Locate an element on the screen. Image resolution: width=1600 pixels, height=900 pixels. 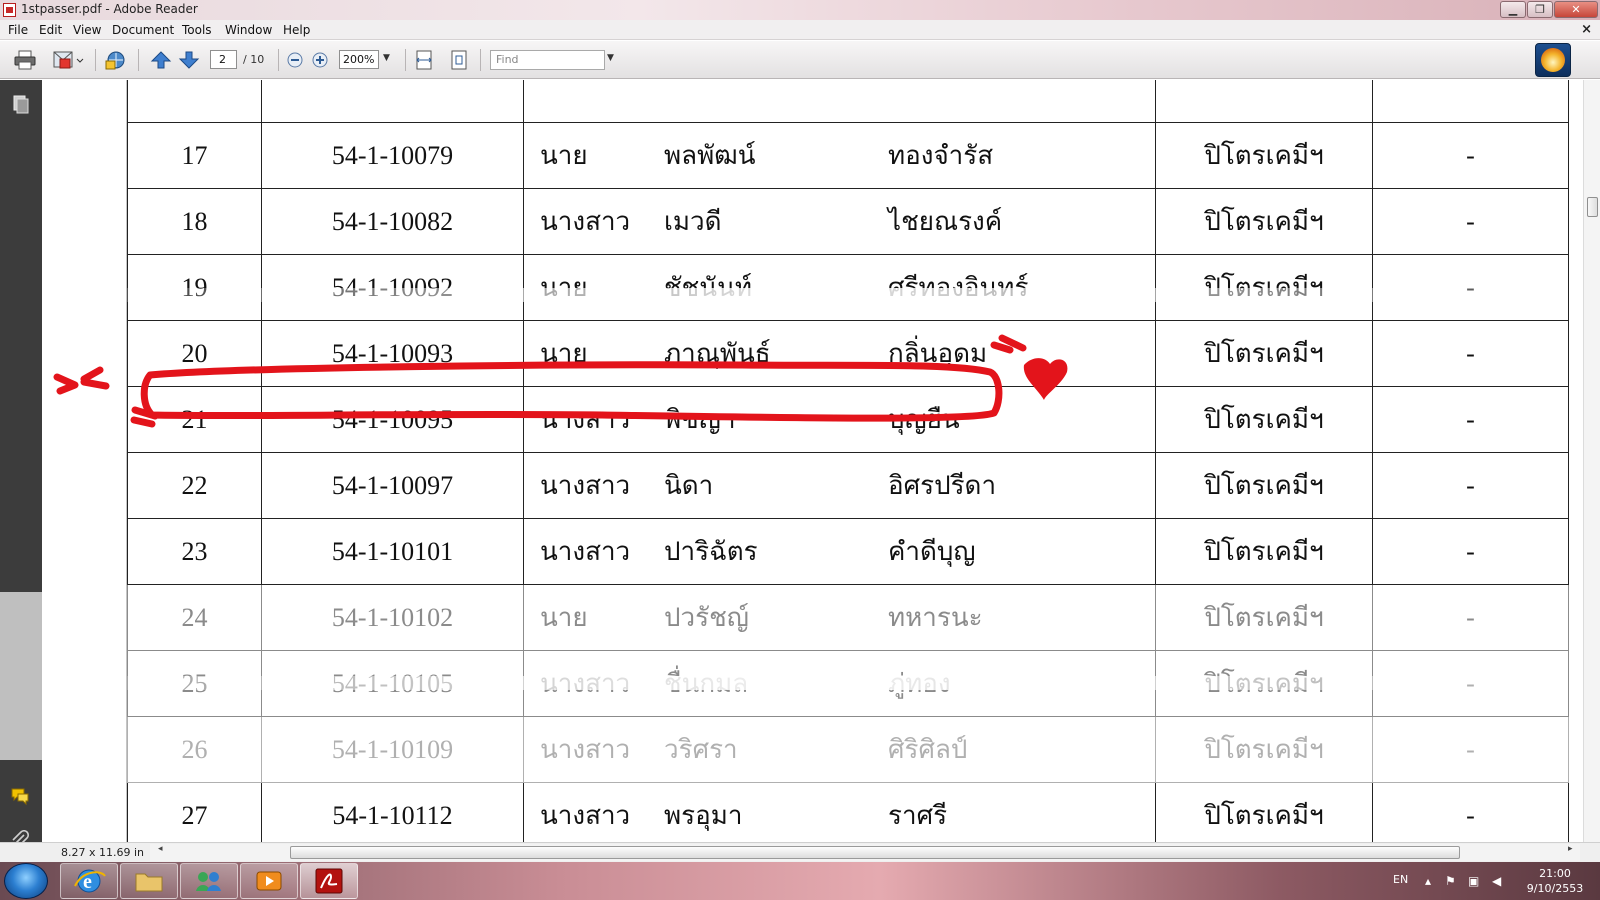
zoom-out-icon is located at coordinates (295, 60).